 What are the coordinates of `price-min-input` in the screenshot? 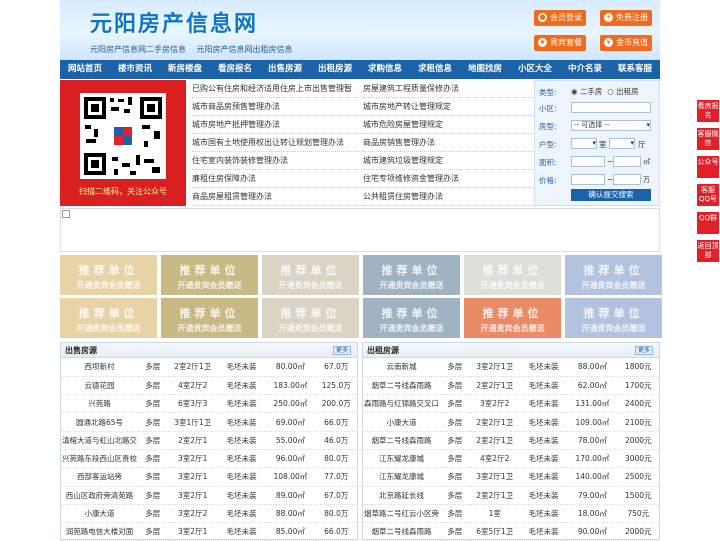 It's located at (588, 179).